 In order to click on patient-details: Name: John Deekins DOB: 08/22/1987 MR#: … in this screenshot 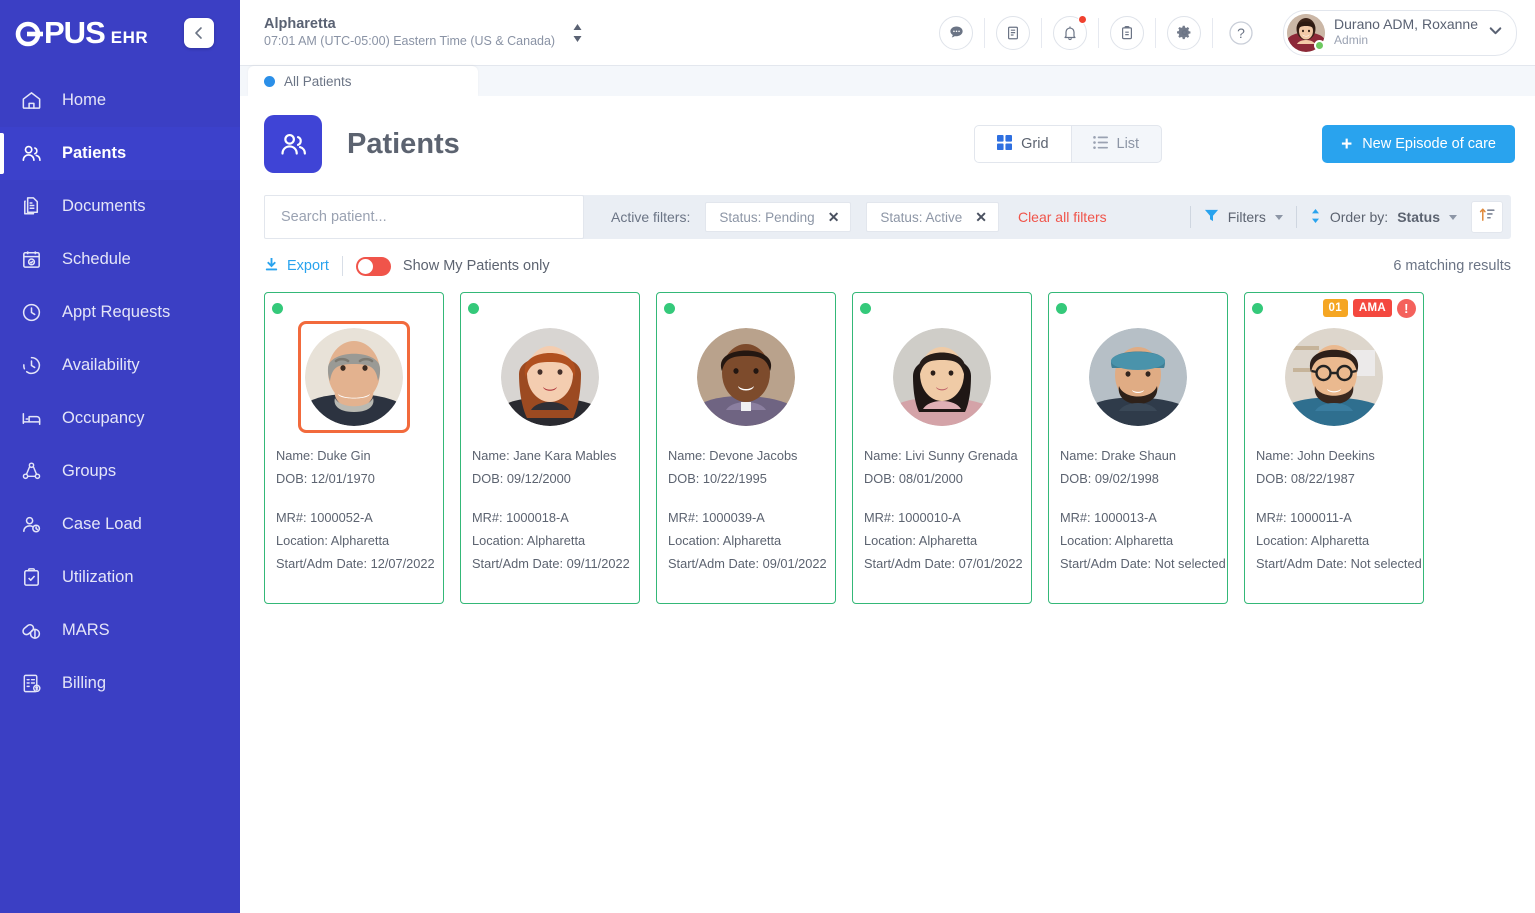, I will do `click(1337, 509)`.